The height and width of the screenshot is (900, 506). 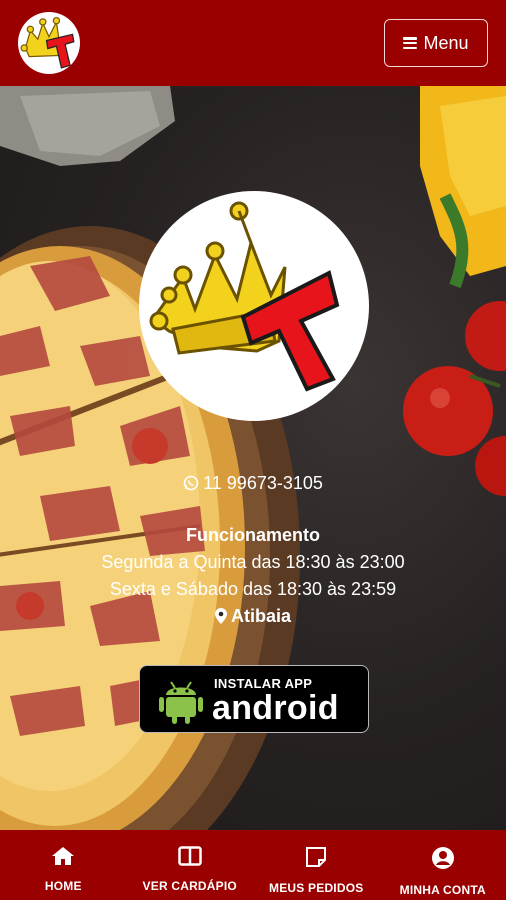 I want to click on bars-icon, so click(x=410, y=43).